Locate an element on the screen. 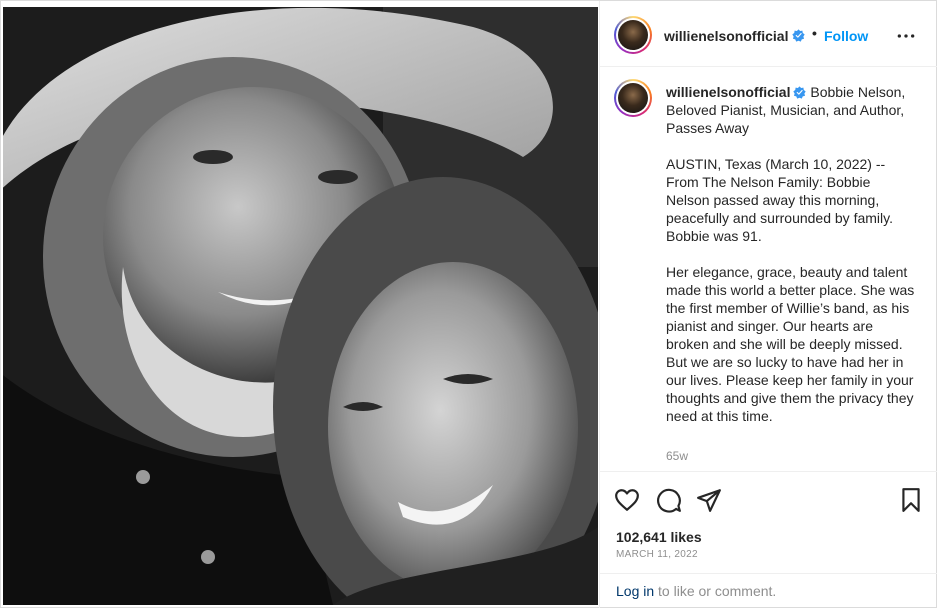 Image resolution: width=937 pixels, height=608 pixels. post-age: 65w is located at coordinates (677, 456).